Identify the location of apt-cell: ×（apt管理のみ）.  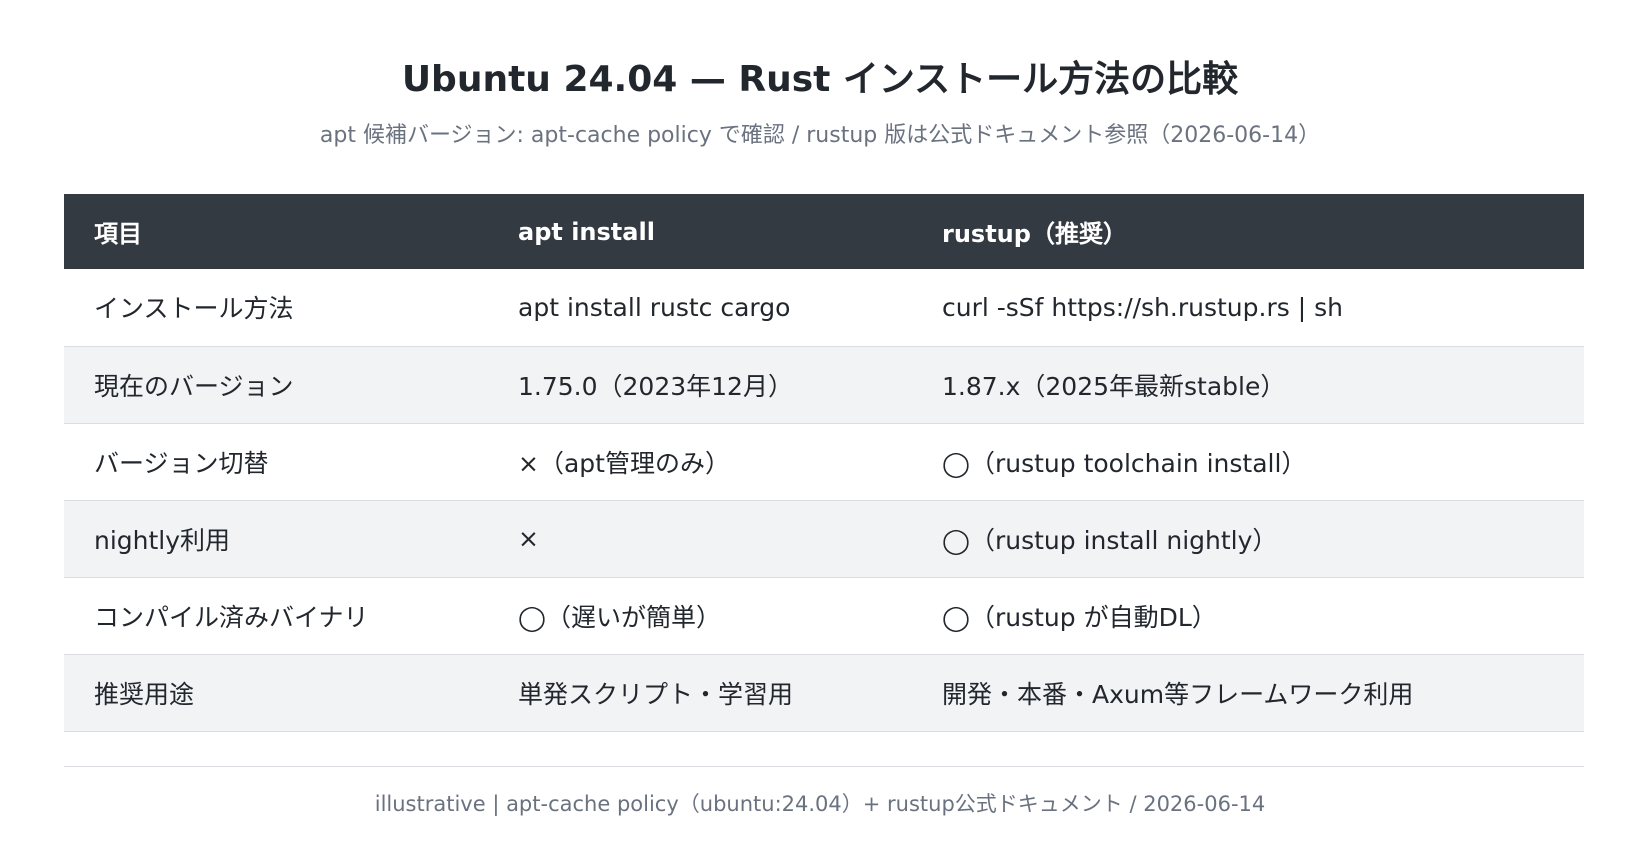
(624, 463).